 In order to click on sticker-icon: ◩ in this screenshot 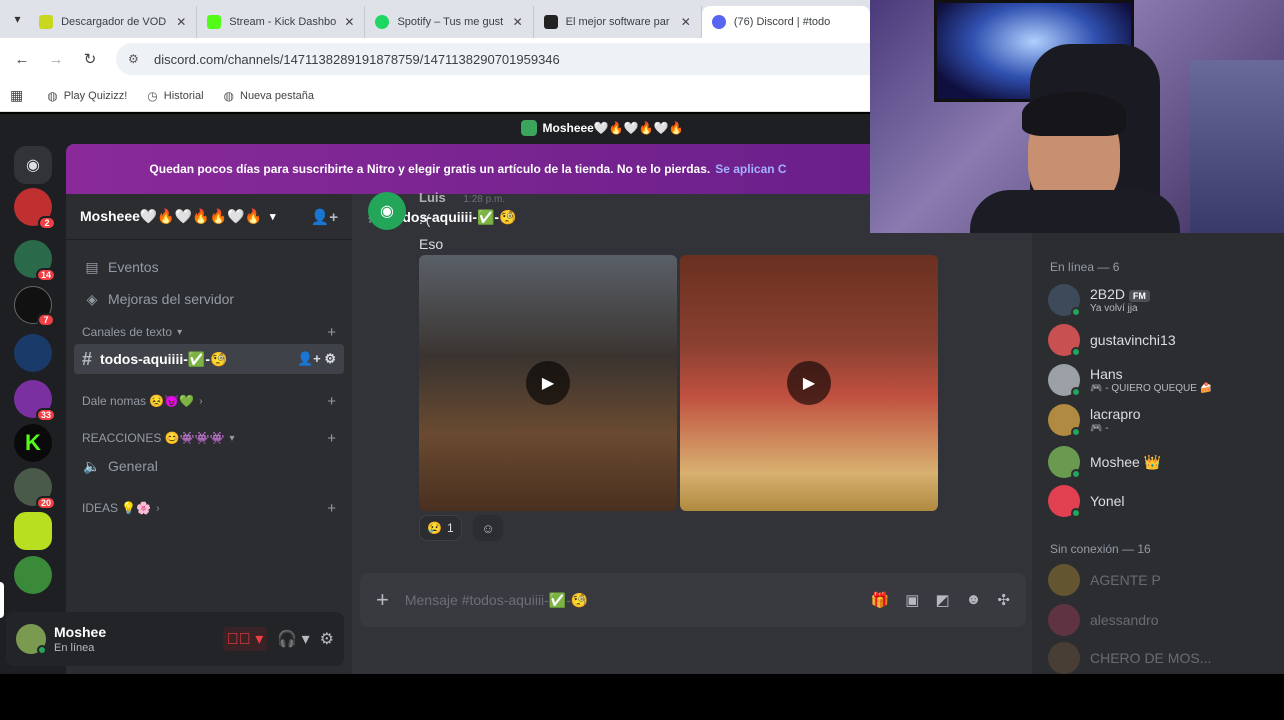, I will do `click(942, 600)`.